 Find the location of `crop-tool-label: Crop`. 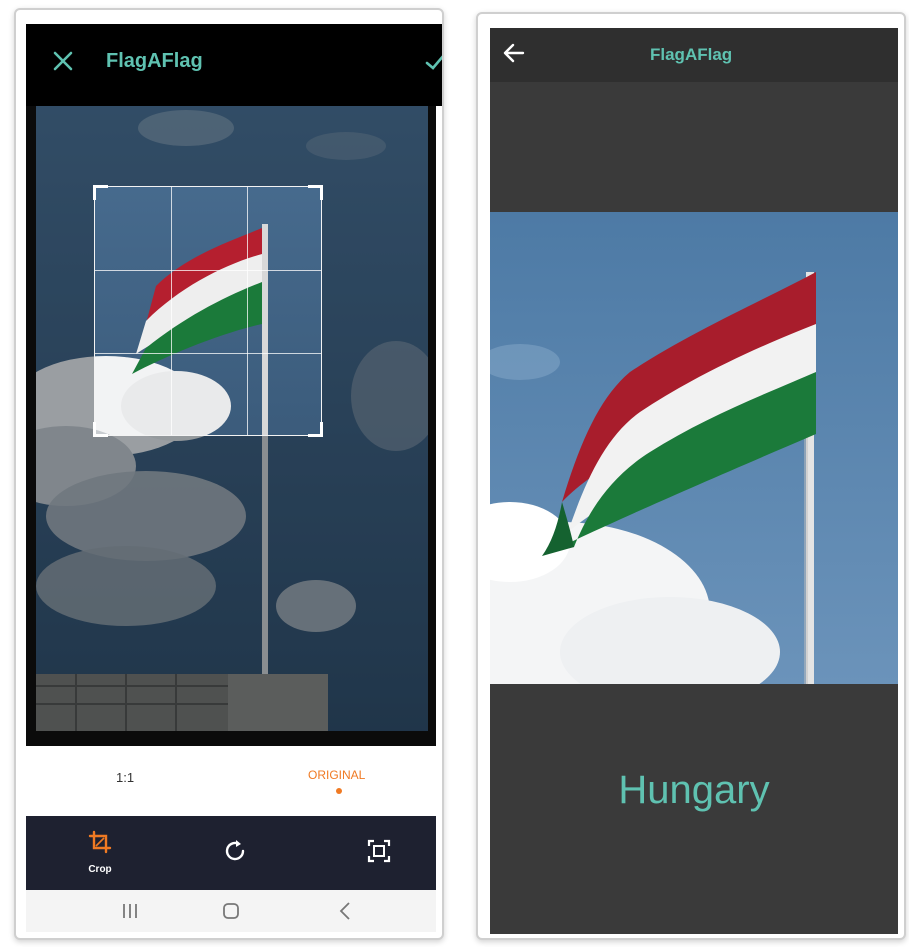

crop-tool-label: Crop is located at coordinates (100, 869).